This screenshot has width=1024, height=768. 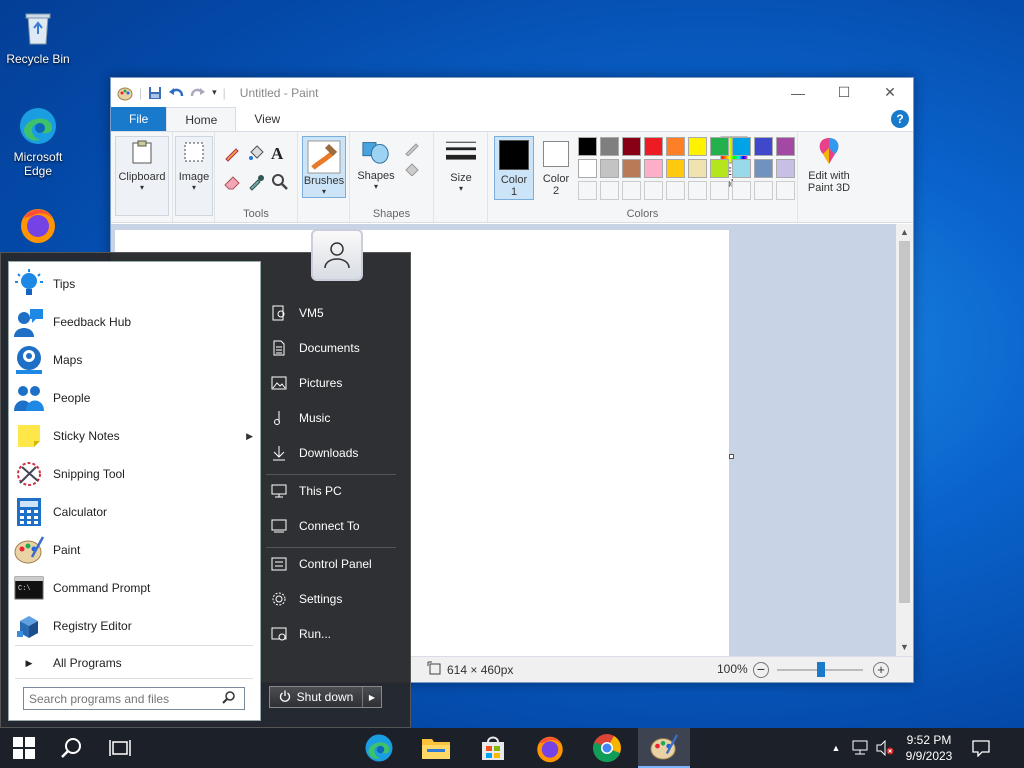 I want to click on resize-handle, so click(x=731, y=456).